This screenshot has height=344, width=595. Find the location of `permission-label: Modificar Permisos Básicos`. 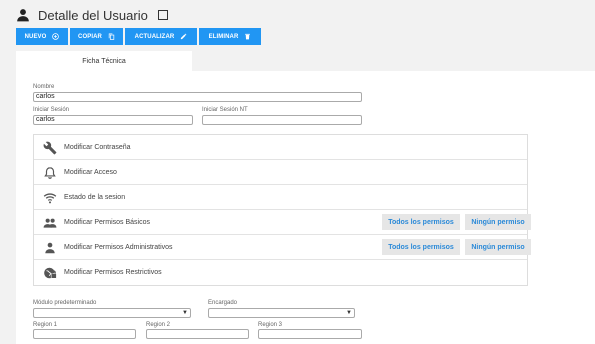

permission-label: Modificar Permisos Básicos is located at coordinates (107, 222).